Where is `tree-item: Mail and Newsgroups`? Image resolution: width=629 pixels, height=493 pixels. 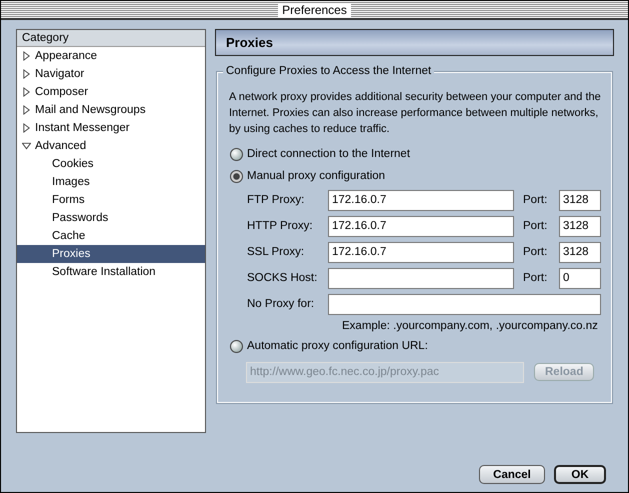
tree-item: Mail and Newsgroups is located at coordinates (111, 110).